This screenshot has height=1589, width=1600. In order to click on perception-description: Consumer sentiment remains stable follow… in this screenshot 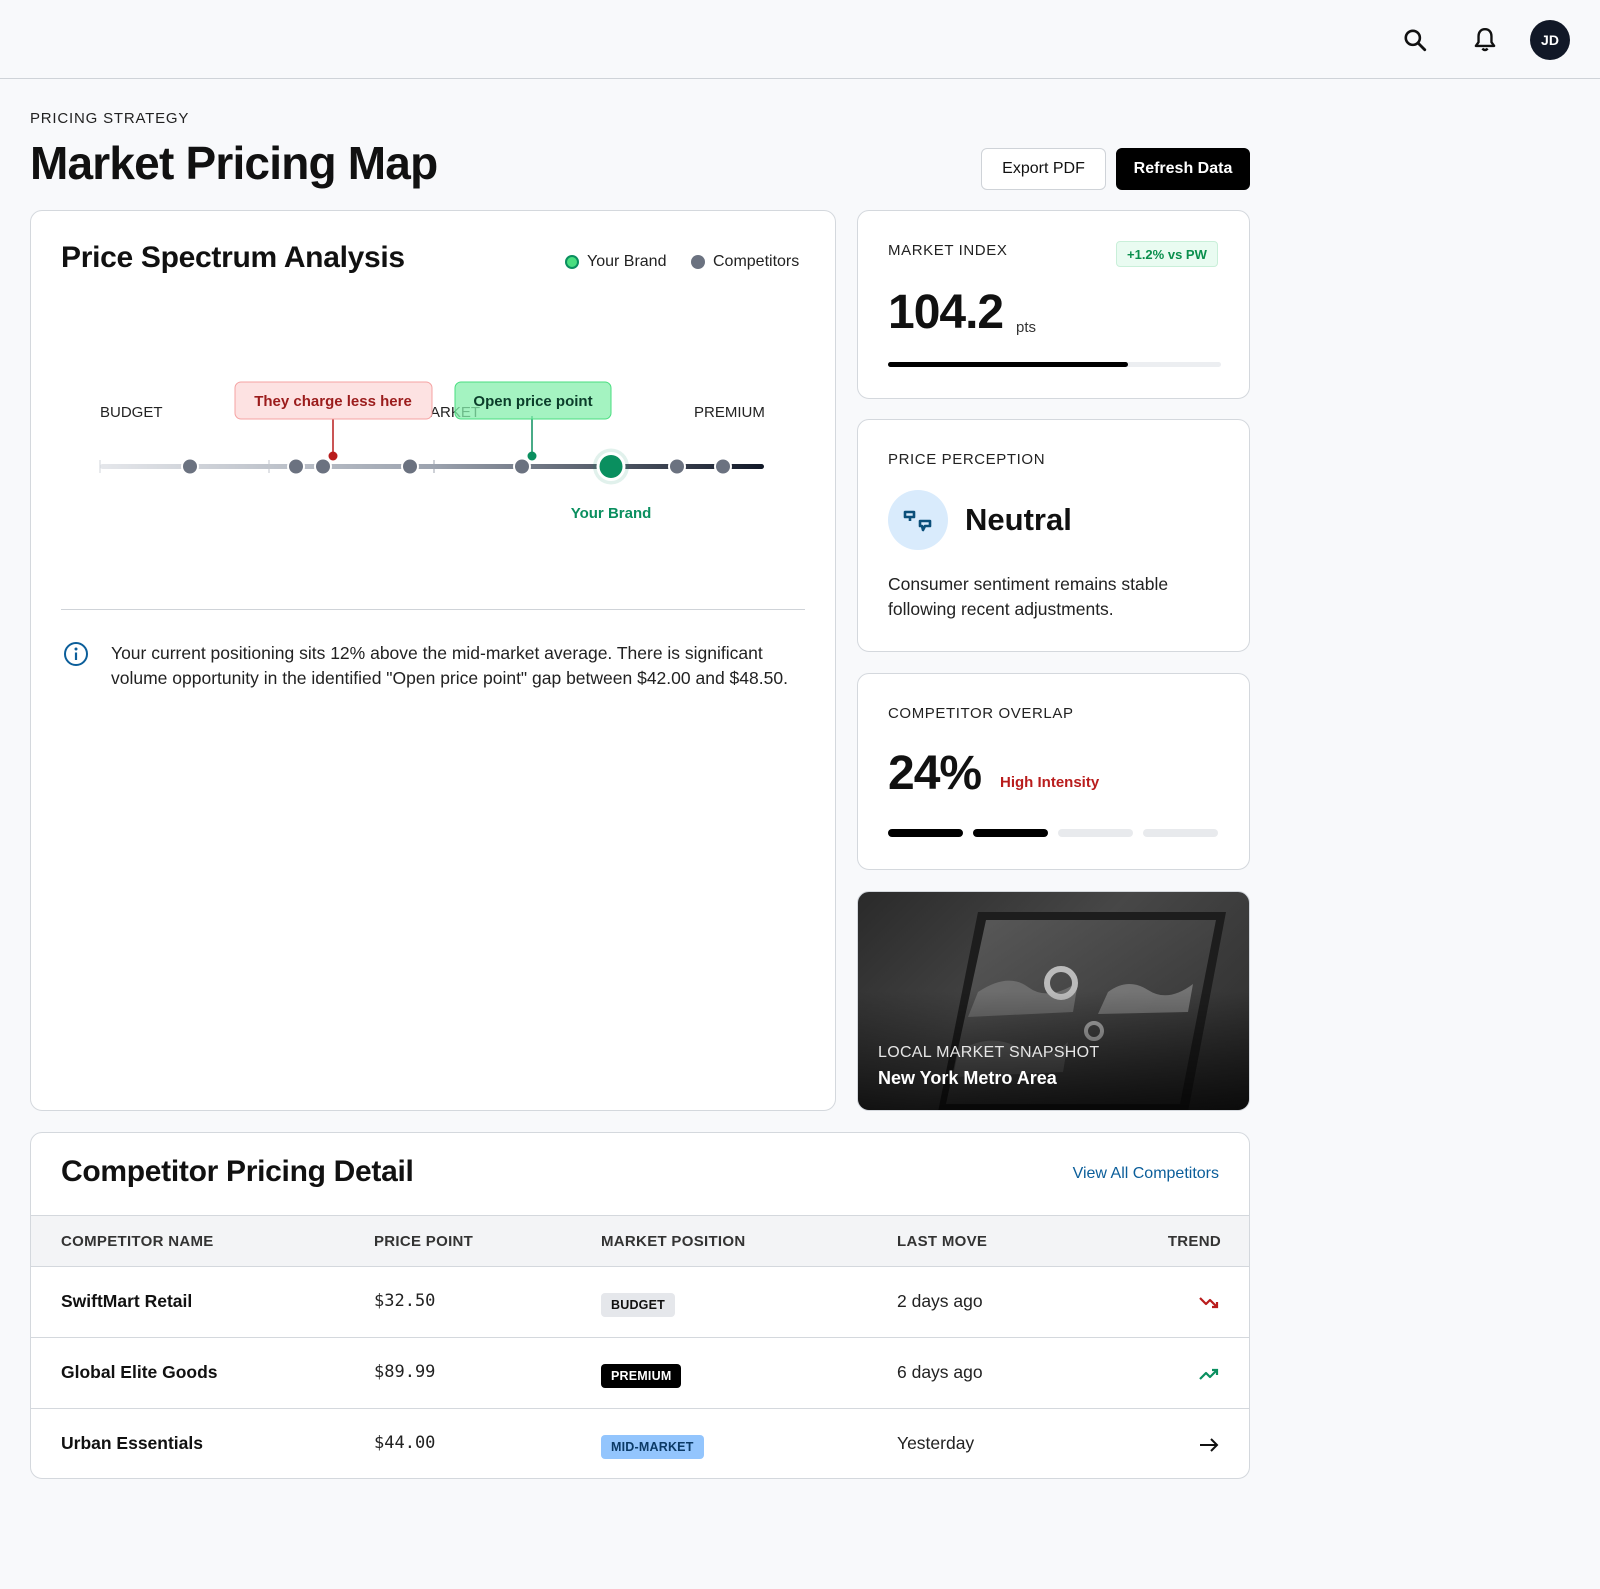, I will do `click(1028, 596)`.